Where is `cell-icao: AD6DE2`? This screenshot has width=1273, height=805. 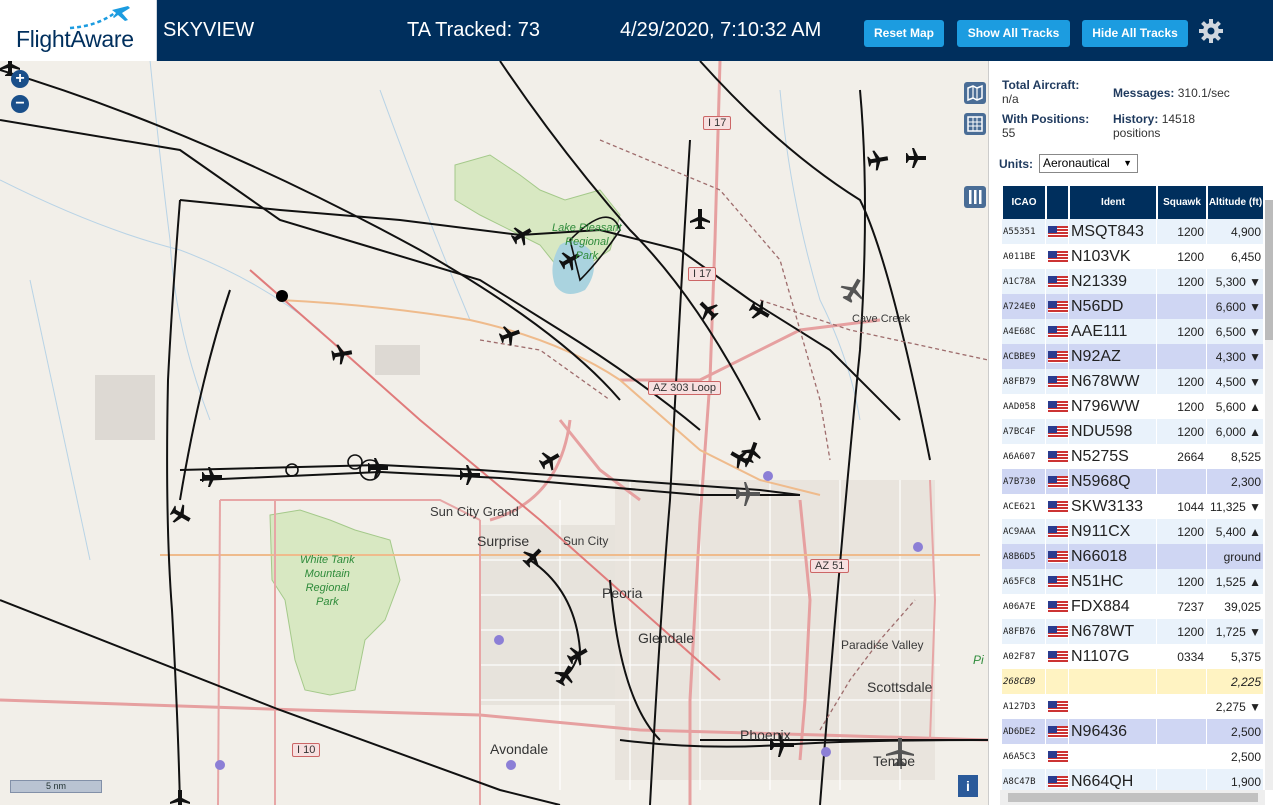 cell-icao: AD6DE2 is located at coordinates (1023, 731).